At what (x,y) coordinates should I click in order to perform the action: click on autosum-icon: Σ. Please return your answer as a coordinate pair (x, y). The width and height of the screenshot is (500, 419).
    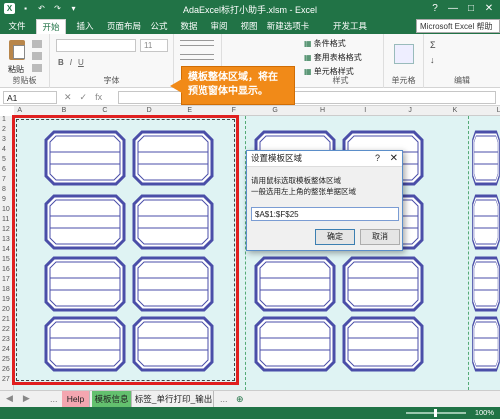
    Looking at the image, I should click on (433, 45).